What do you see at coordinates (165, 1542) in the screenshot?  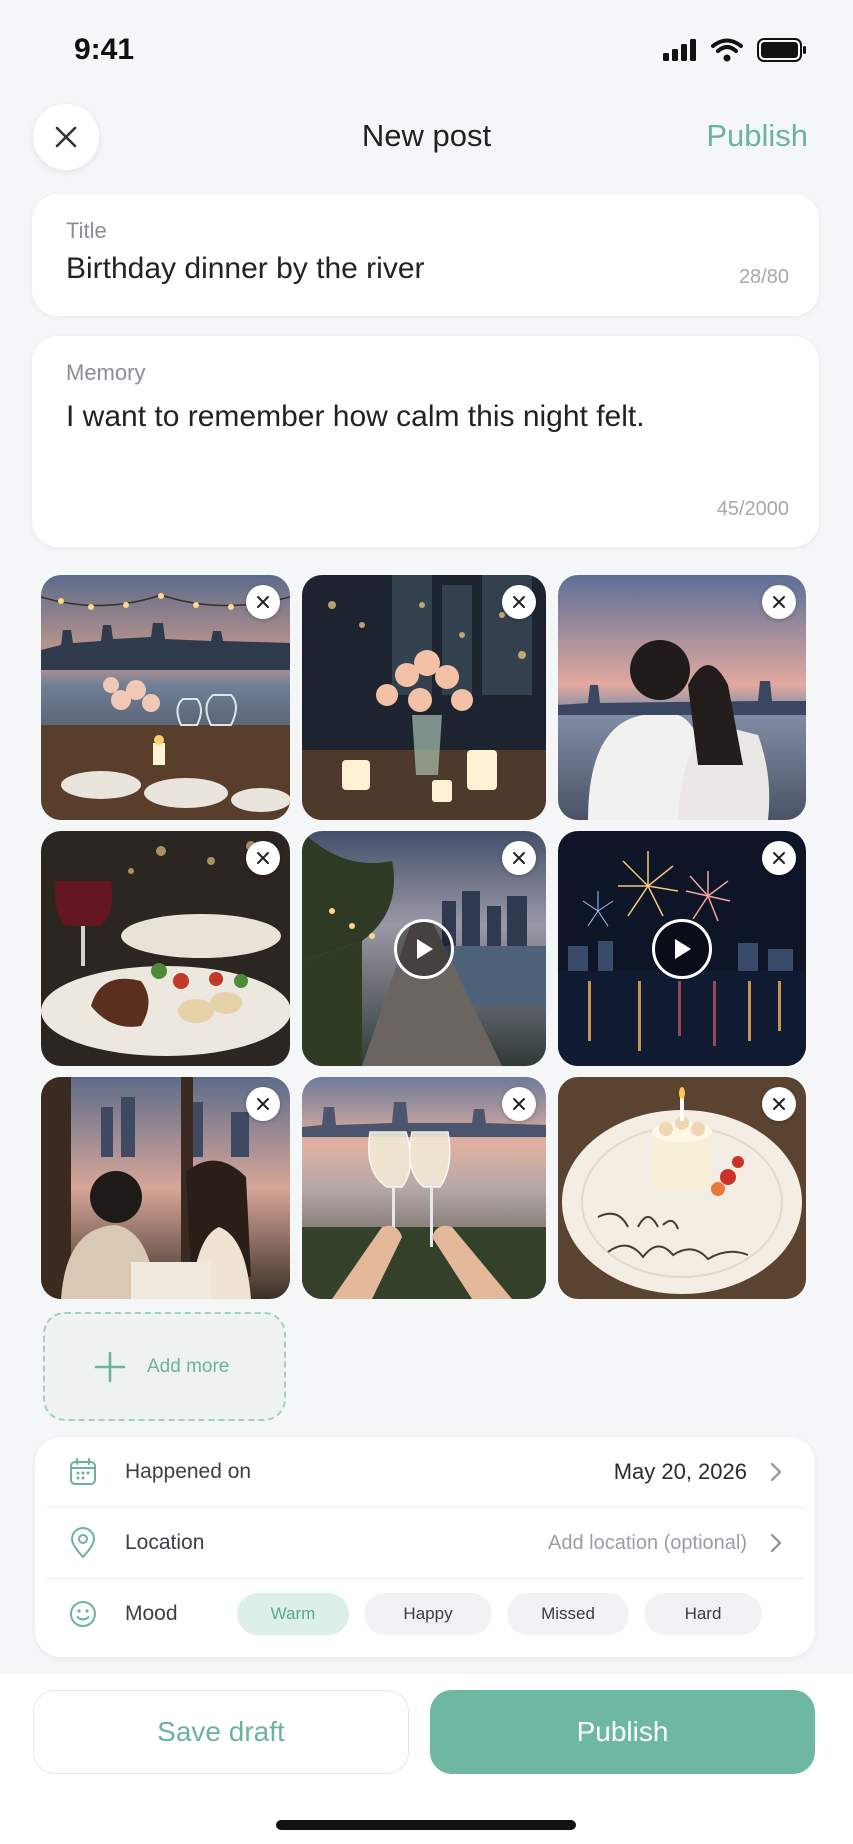 I see `location-label: Location` at bounding box center [165, 1542].